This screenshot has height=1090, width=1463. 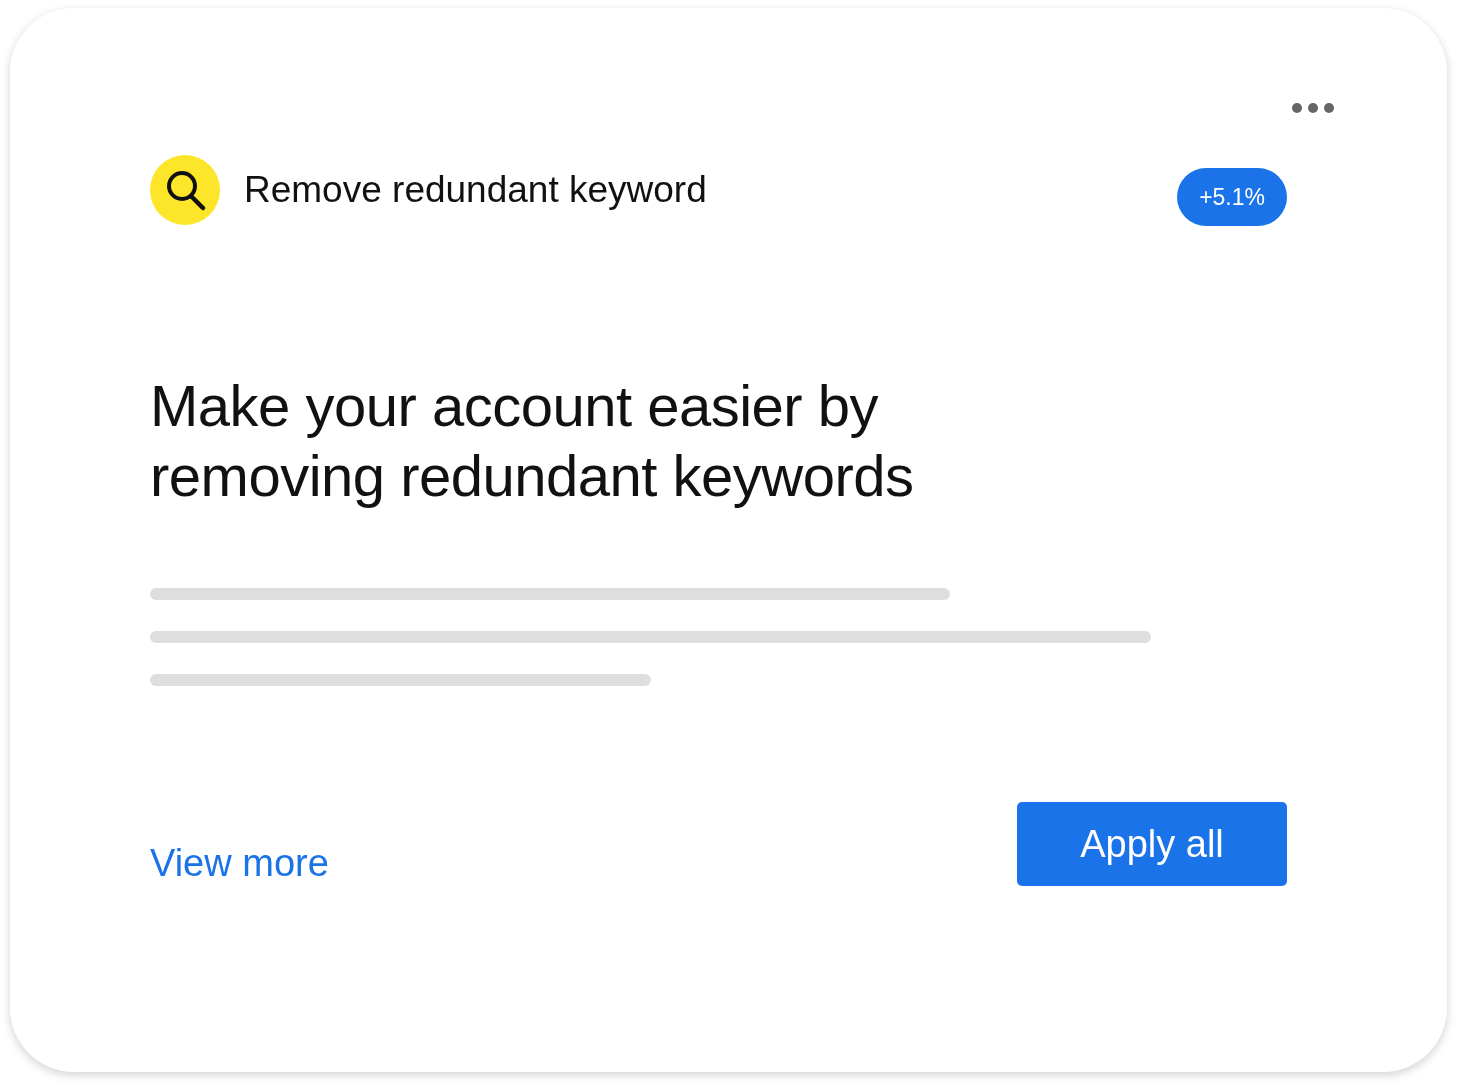 What do you see at coordinates (532, 441) in the screenshot?
I see `headline: Make your account easier by removing redundant keywords` at bounding box center [532, 441].